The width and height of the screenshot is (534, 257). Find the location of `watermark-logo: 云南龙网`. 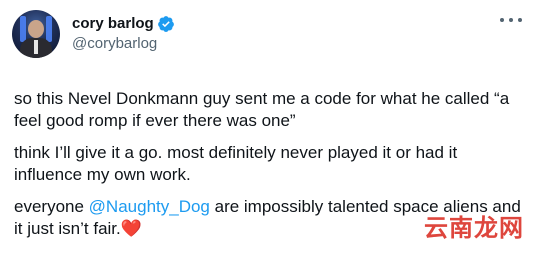

watermark-logo: 云南龙网 is located at coordinates (474, 228).